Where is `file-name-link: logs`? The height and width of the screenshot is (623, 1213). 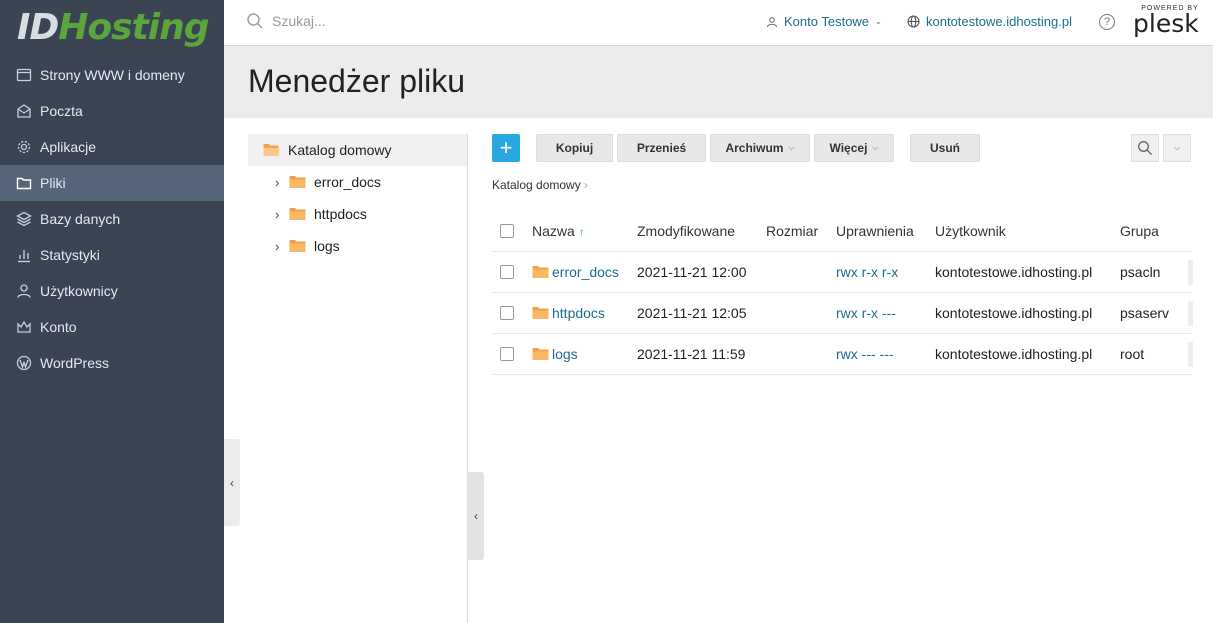
file-name-link: logs is located at coordinates (565, 354).